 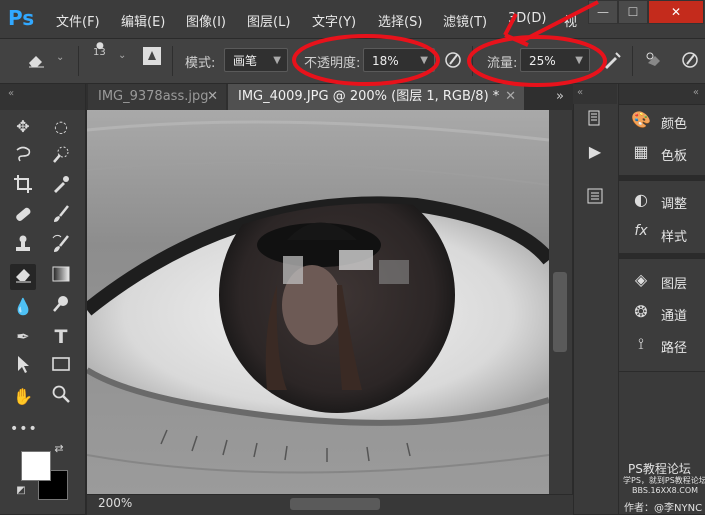 What do you see at coordinates (122, 55) in the screenshot?
I see `brush-chevron-icon: ⌄` at bounding box center [122, 55].